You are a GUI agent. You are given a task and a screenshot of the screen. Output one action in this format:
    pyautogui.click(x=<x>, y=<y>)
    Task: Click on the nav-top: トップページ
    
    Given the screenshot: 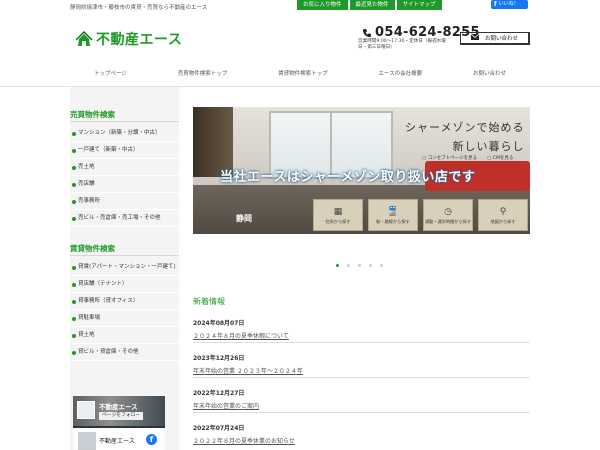 What is the action you would take?
    pyautogui.click(x=110, y=74)
    